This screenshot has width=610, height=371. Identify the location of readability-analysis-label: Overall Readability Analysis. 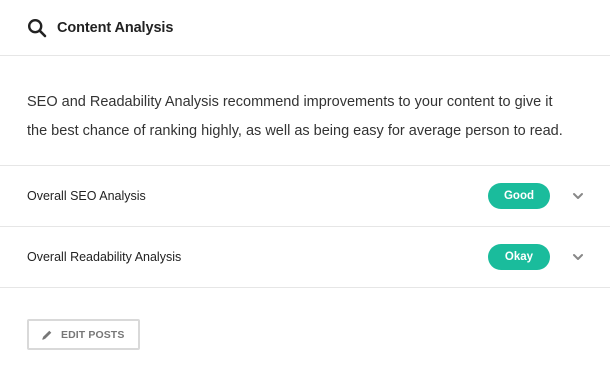
(104, 257).